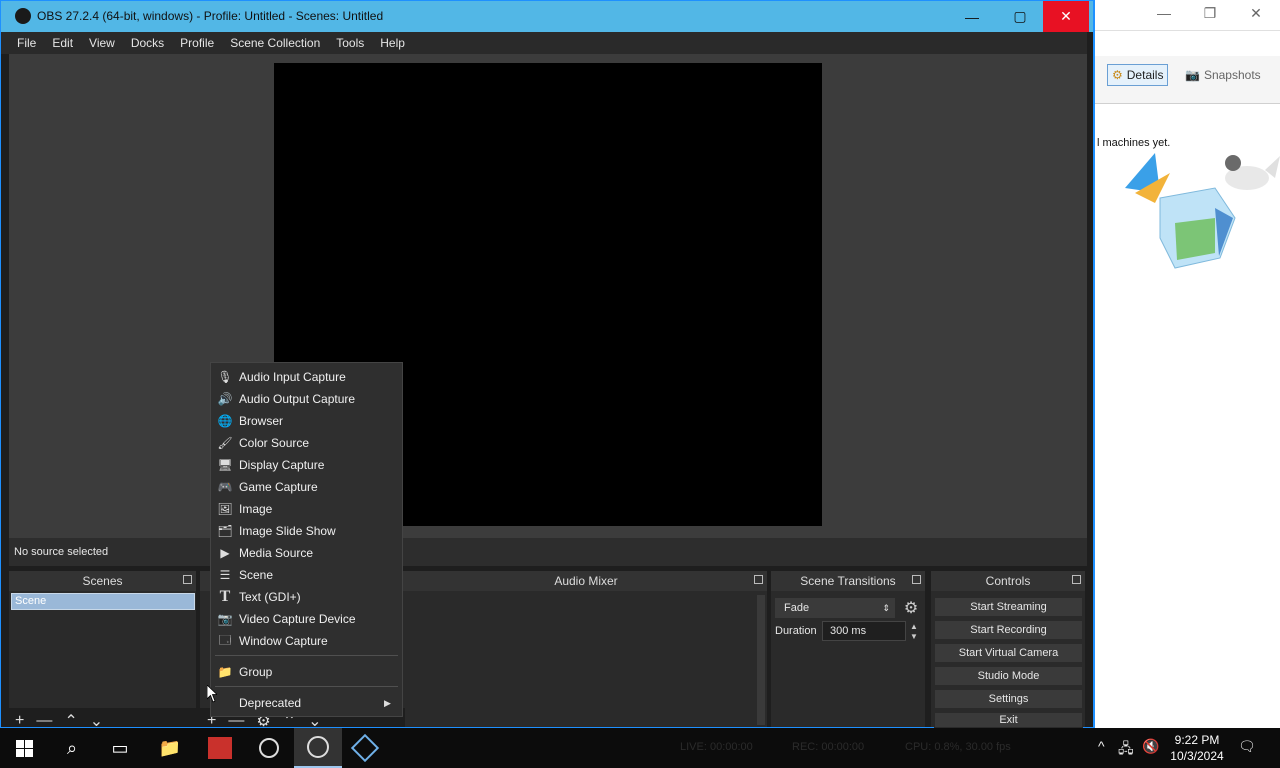 This screenshot has height=768, width=1280. Describe the element at coordinates (392, 43) in the screenshot. I see `menu-help: Help` at that location.